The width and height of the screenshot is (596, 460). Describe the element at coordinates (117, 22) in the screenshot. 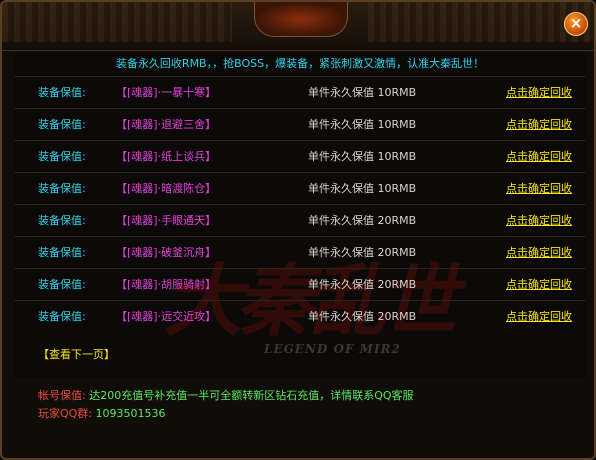

I see `title-ornament-left` at that location.